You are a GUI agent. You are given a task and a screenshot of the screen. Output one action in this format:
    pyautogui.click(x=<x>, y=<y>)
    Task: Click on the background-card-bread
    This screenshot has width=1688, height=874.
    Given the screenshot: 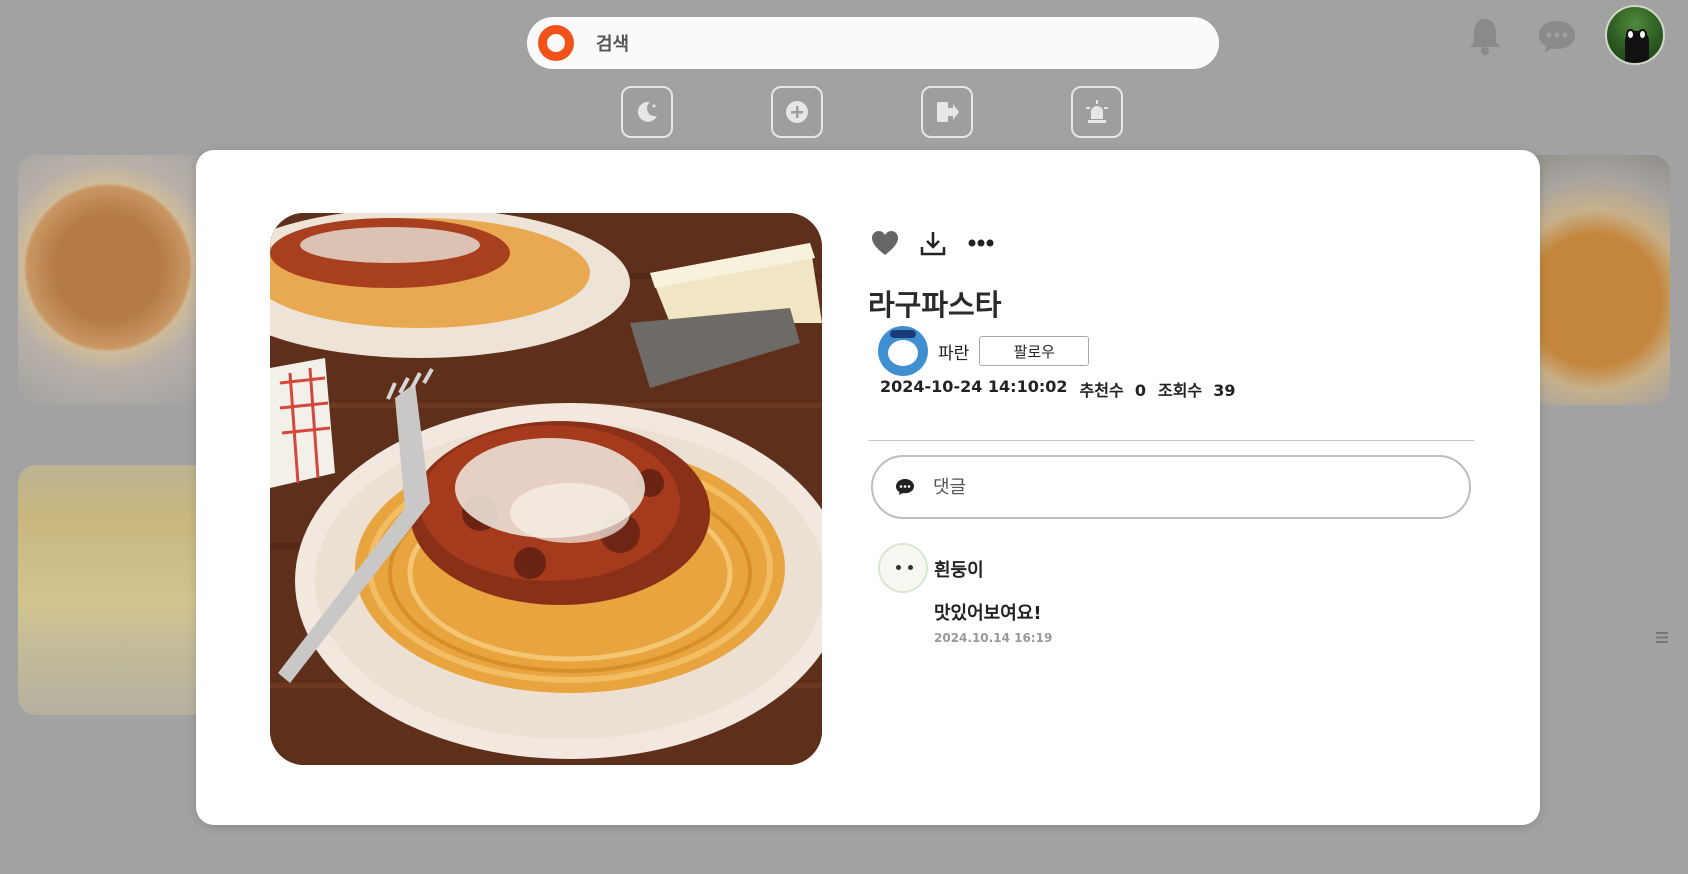 What is the action you would take?
    pyautogui.click(x=118, y=590)
    